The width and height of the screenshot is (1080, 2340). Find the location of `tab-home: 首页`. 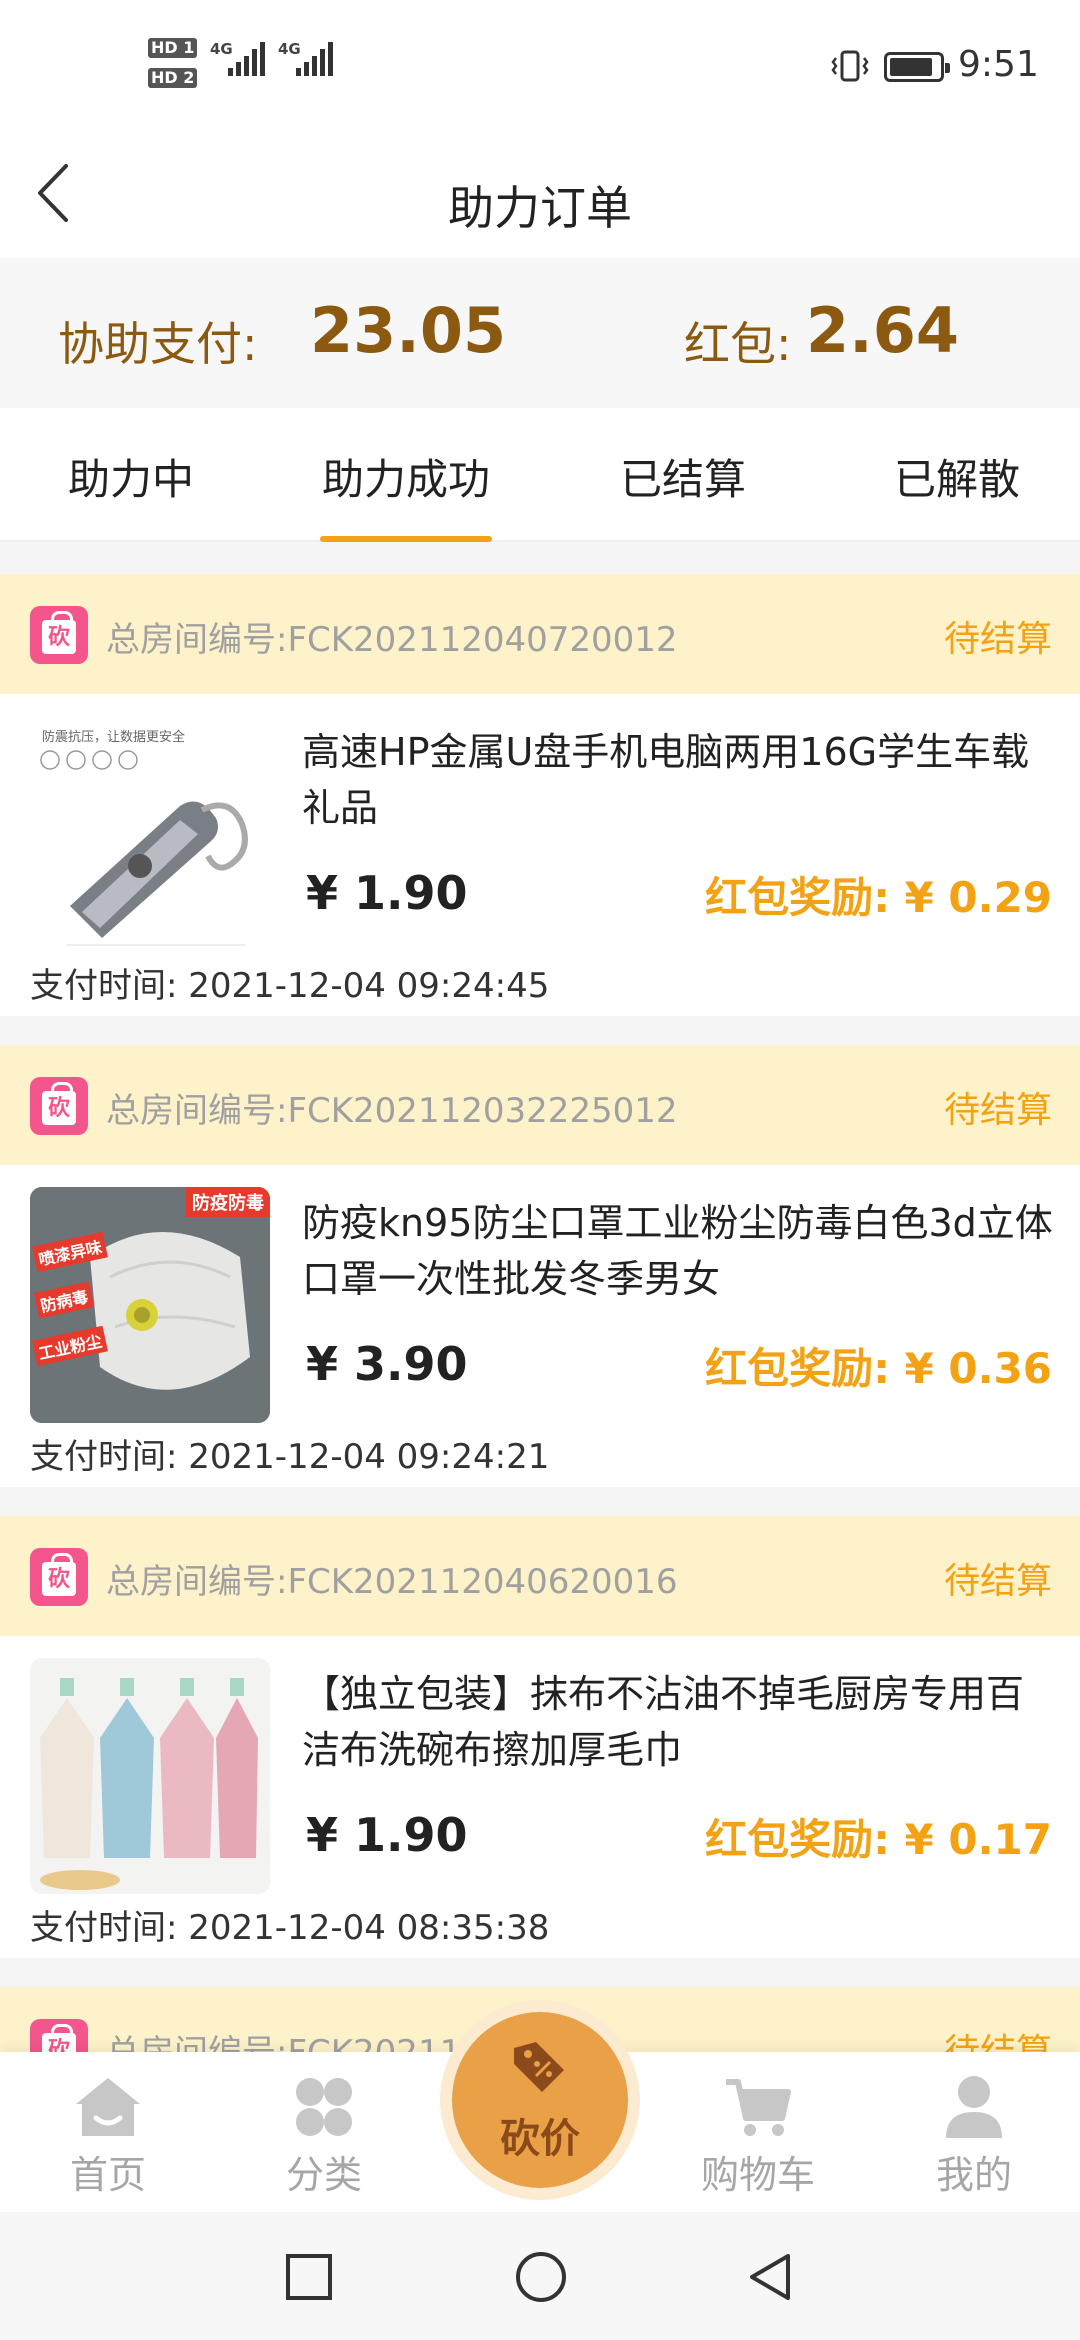

tab-home: 首页 is located at coordinates (108, 2136).